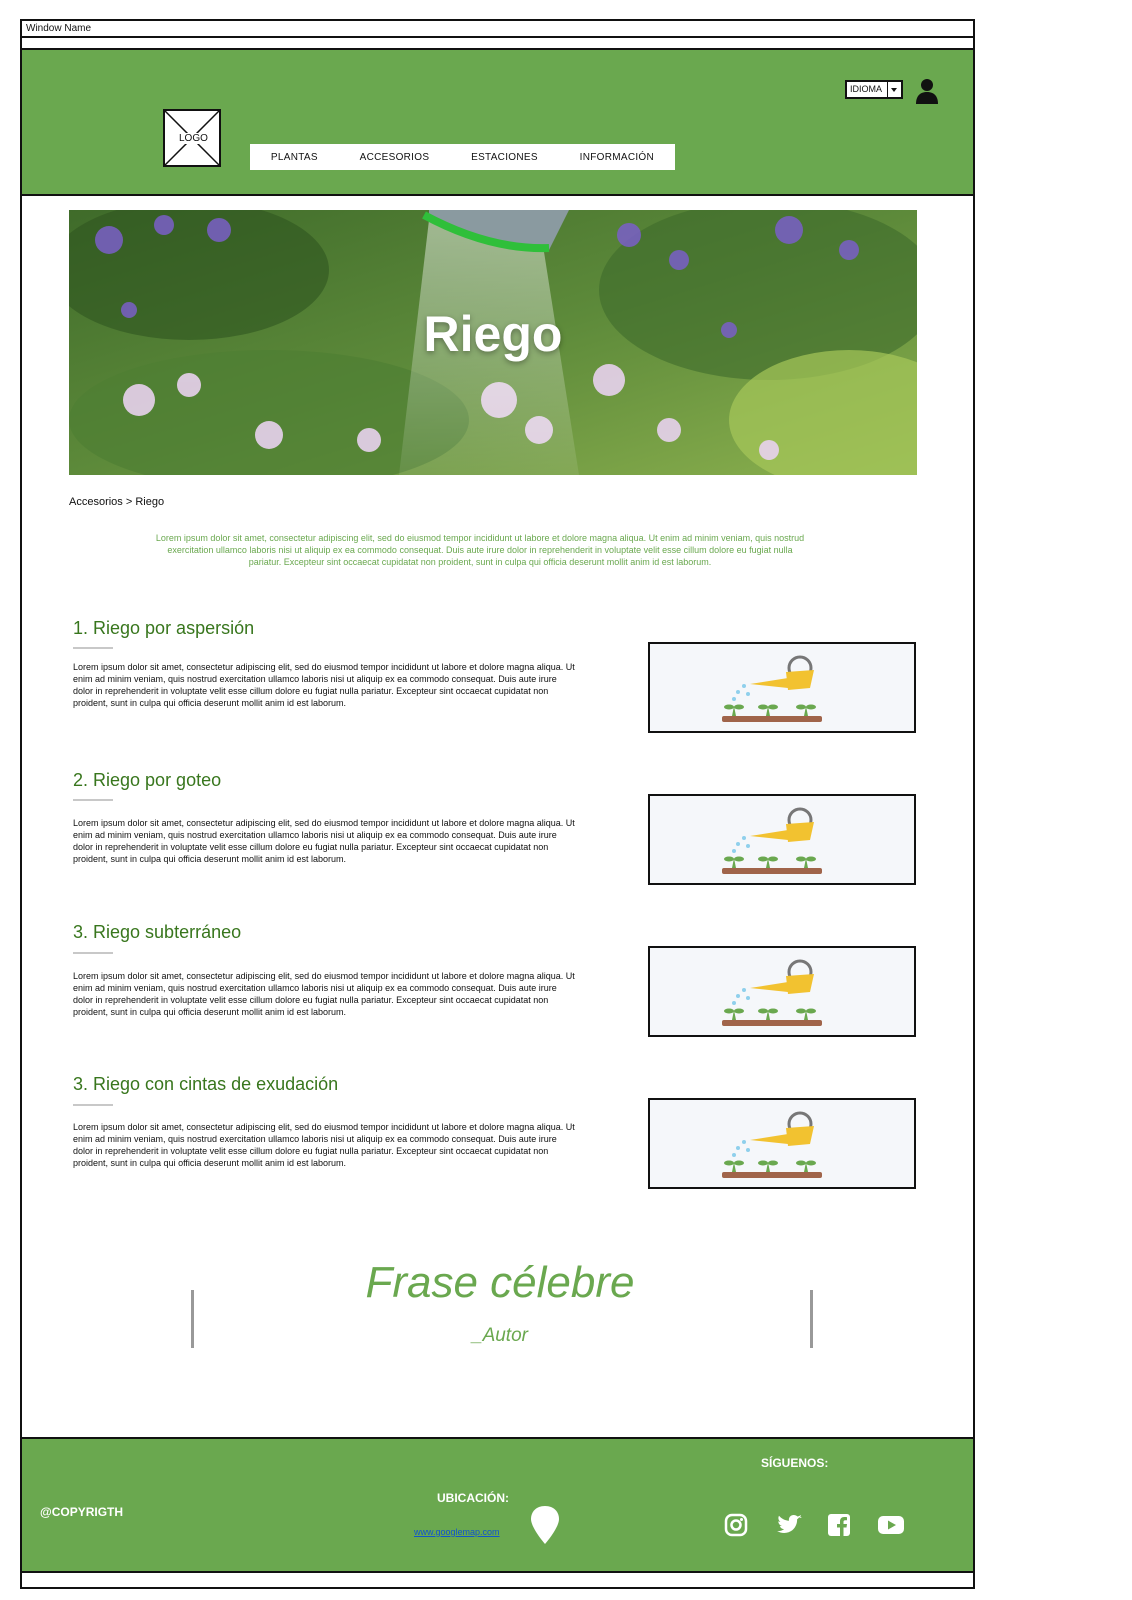 The width and height of the screenshot is (1132, 1600). Describe the element at coordinates (617, 157) in the screenshot. I see `nav-item-informacion: INFORMACIÓN` at that location.